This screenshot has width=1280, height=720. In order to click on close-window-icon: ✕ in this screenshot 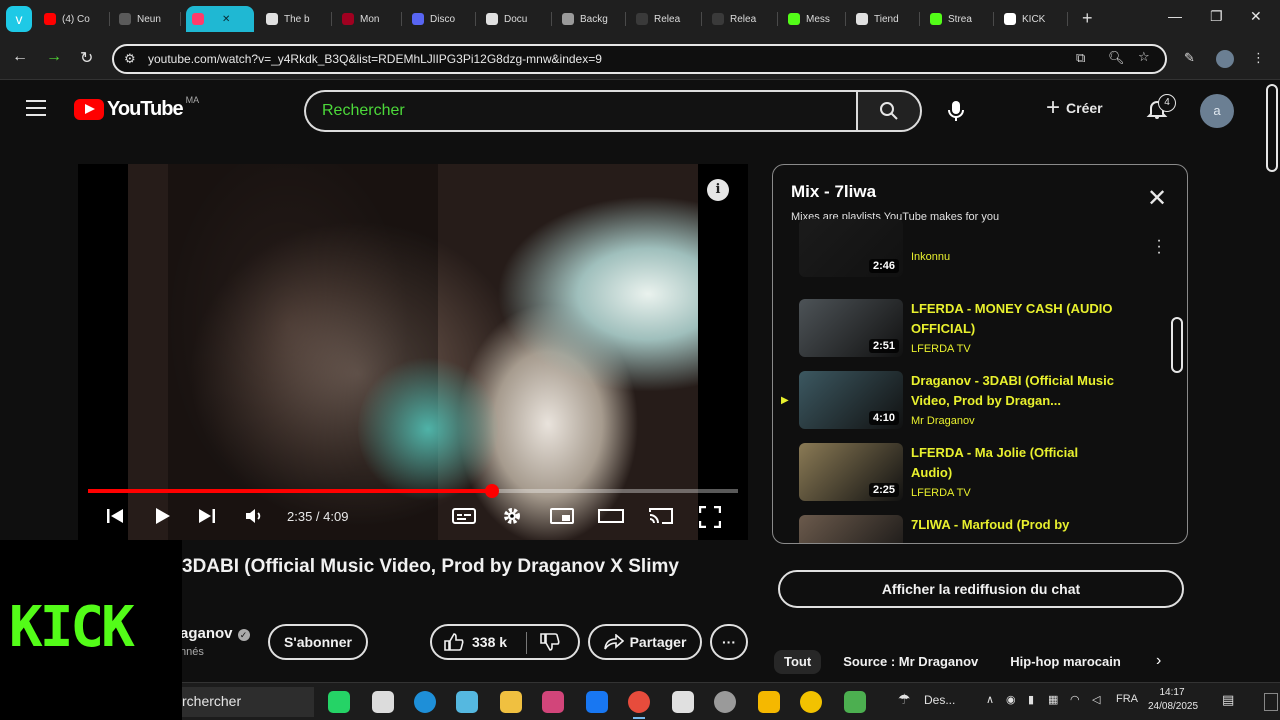, I will do `click(1256, 16)`.